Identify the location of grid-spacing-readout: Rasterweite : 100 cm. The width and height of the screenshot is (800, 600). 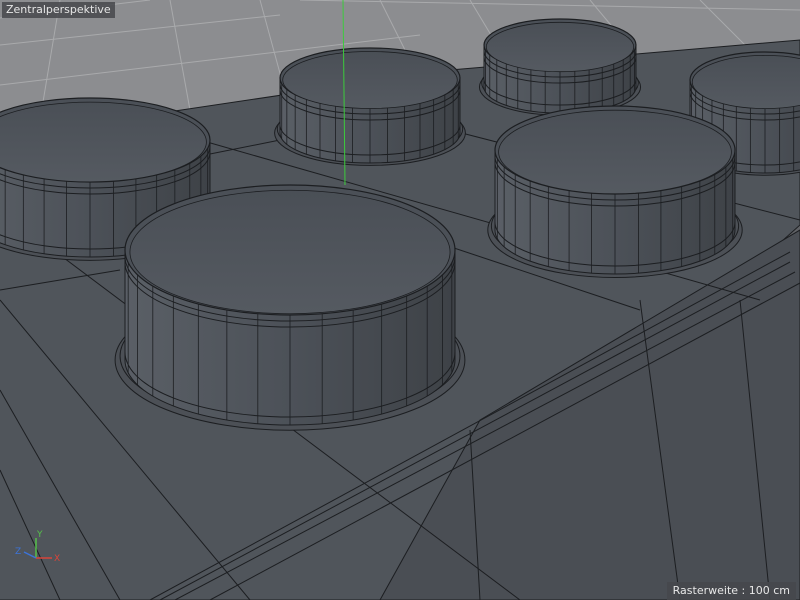
(731, 591).